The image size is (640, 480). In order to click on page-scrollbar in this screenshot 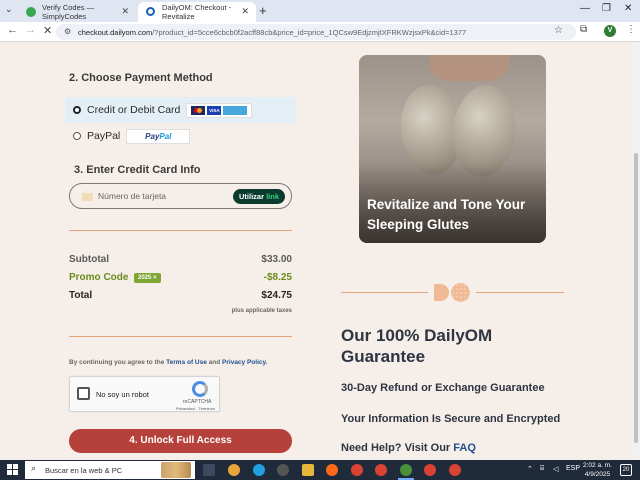, I will do `click(636, 251)`.